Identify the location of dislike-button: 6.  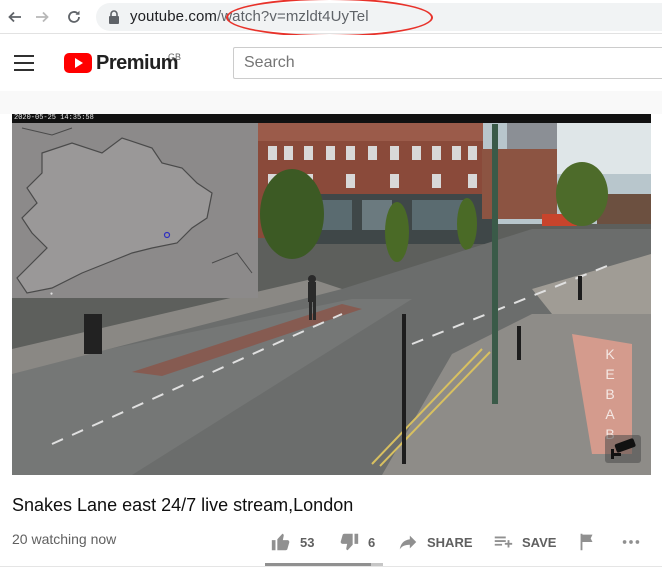
(356, 542).